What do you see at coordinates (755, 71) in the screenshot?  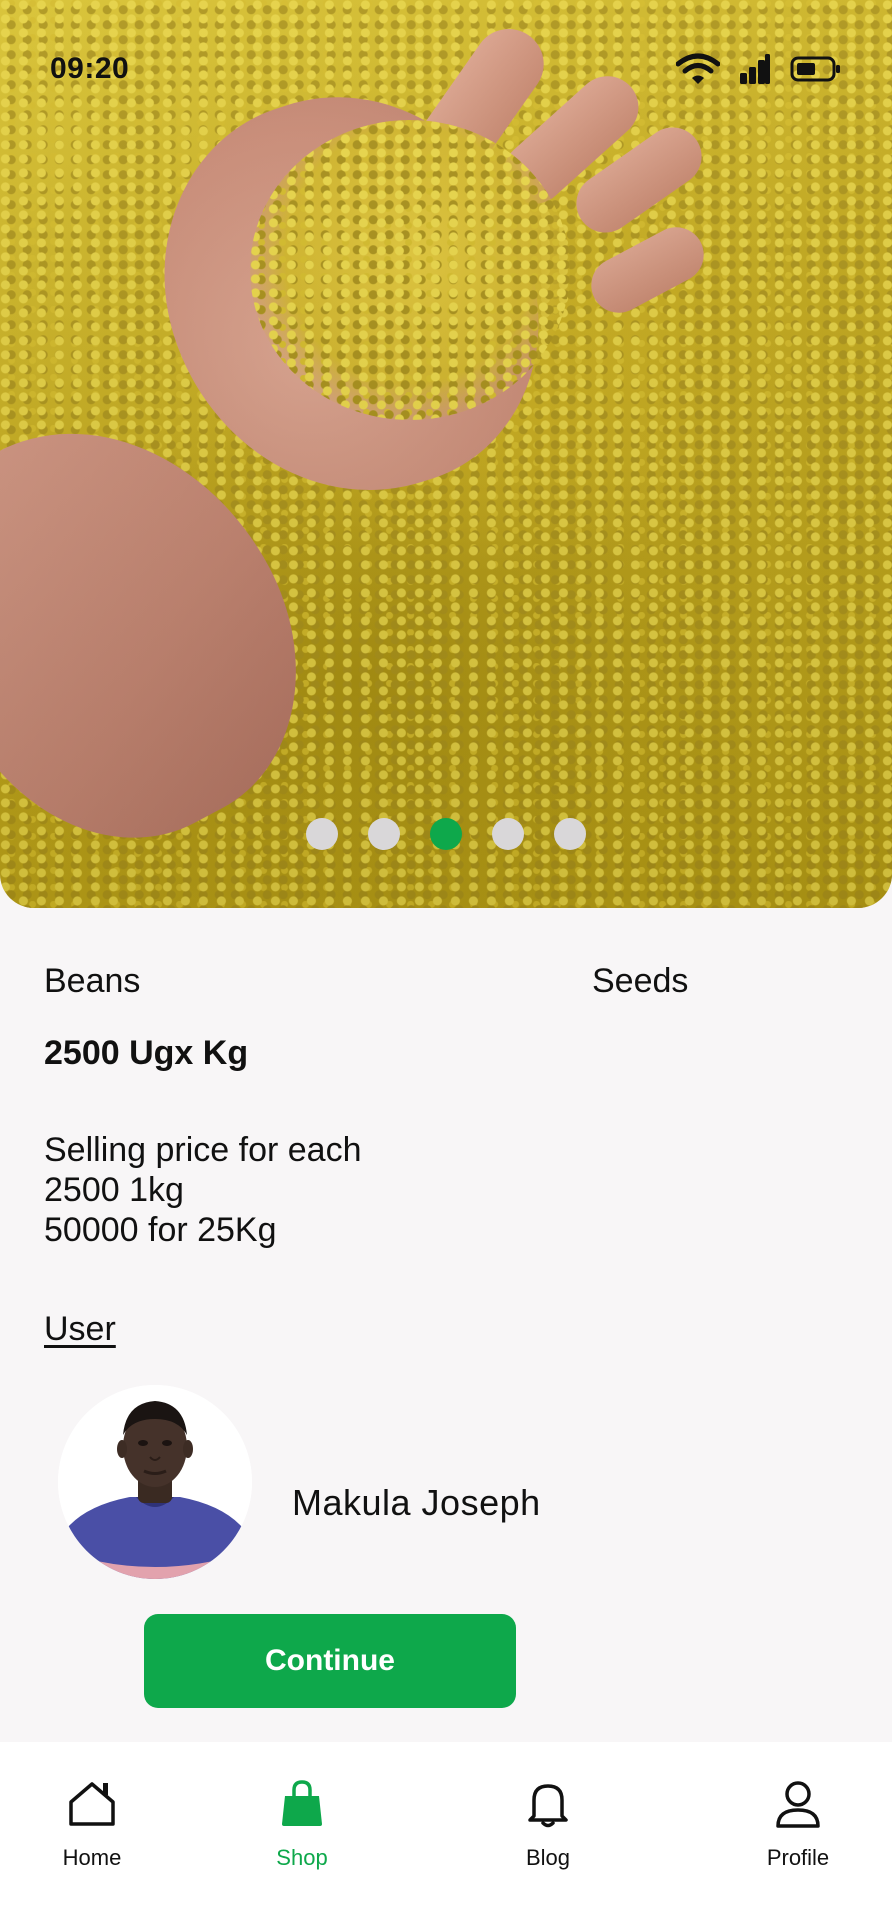 I see `signal-icon` at bounding box center [755, 71].